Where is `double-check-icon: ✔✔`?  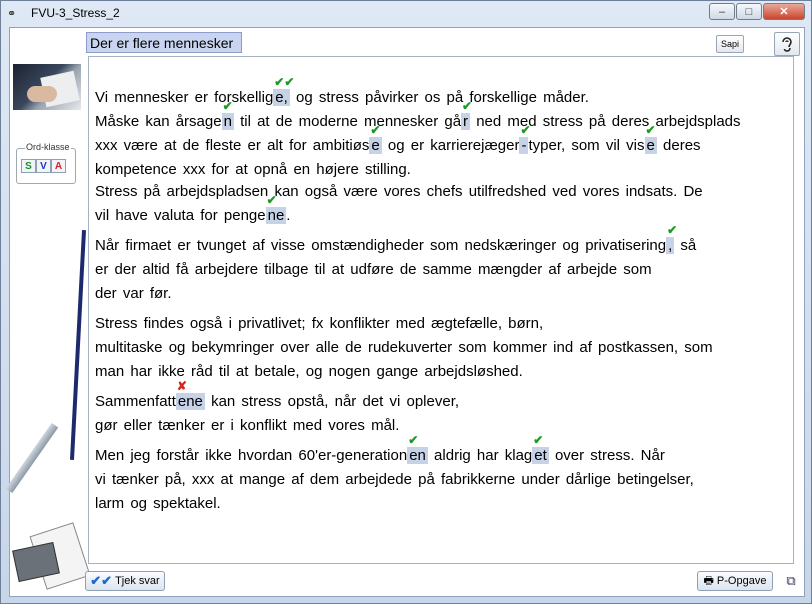 double-check-icon: ✔✔ is located at coordinates (101, 580).